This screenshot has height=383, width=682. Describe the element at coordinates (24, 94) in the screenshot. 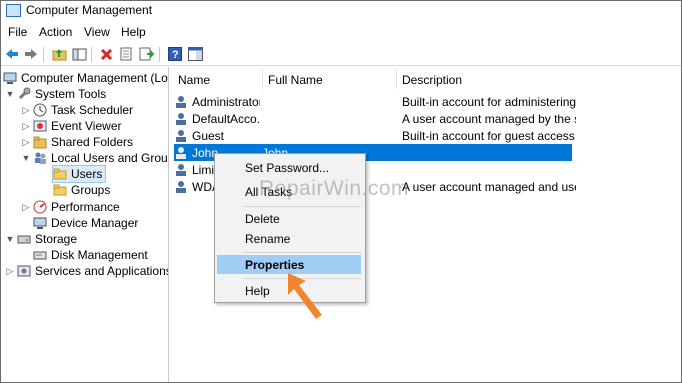

I see `tools-icon` at that location.